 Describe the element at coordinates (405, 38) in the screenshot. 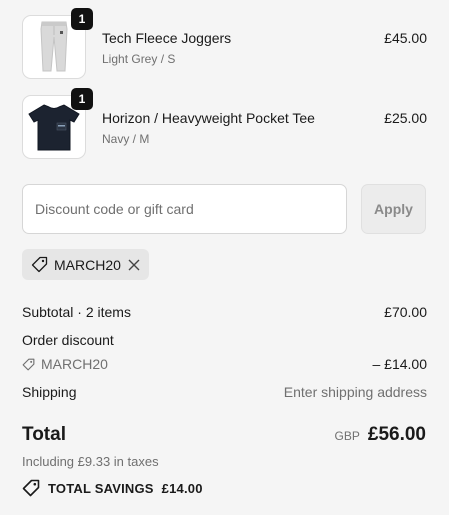

I see `item-price: £45.00` at that location.